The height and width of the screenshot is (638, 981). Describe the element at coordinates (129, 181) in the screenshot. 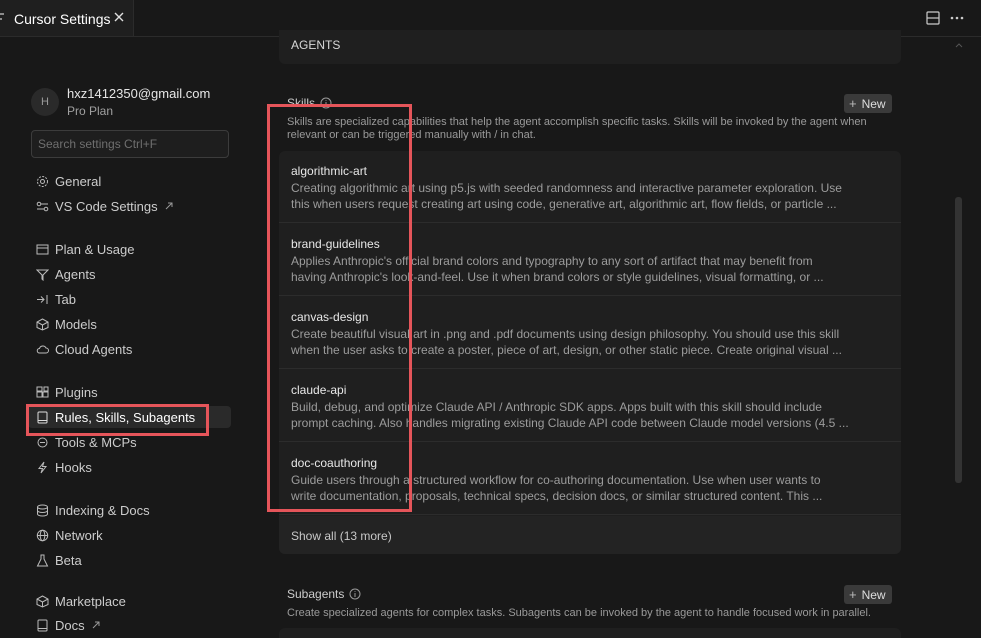

I see `sidebar-item-general: General` at that location.